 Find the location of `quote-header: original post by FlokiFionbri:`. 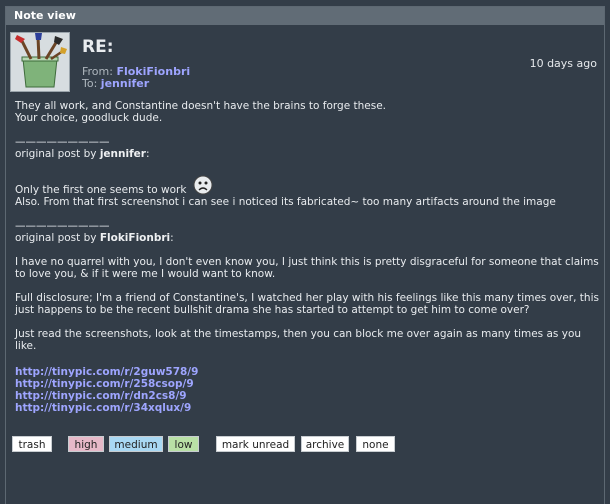

quote-header: original post by FlokiFionbri: is located at coordinates (307, 238).